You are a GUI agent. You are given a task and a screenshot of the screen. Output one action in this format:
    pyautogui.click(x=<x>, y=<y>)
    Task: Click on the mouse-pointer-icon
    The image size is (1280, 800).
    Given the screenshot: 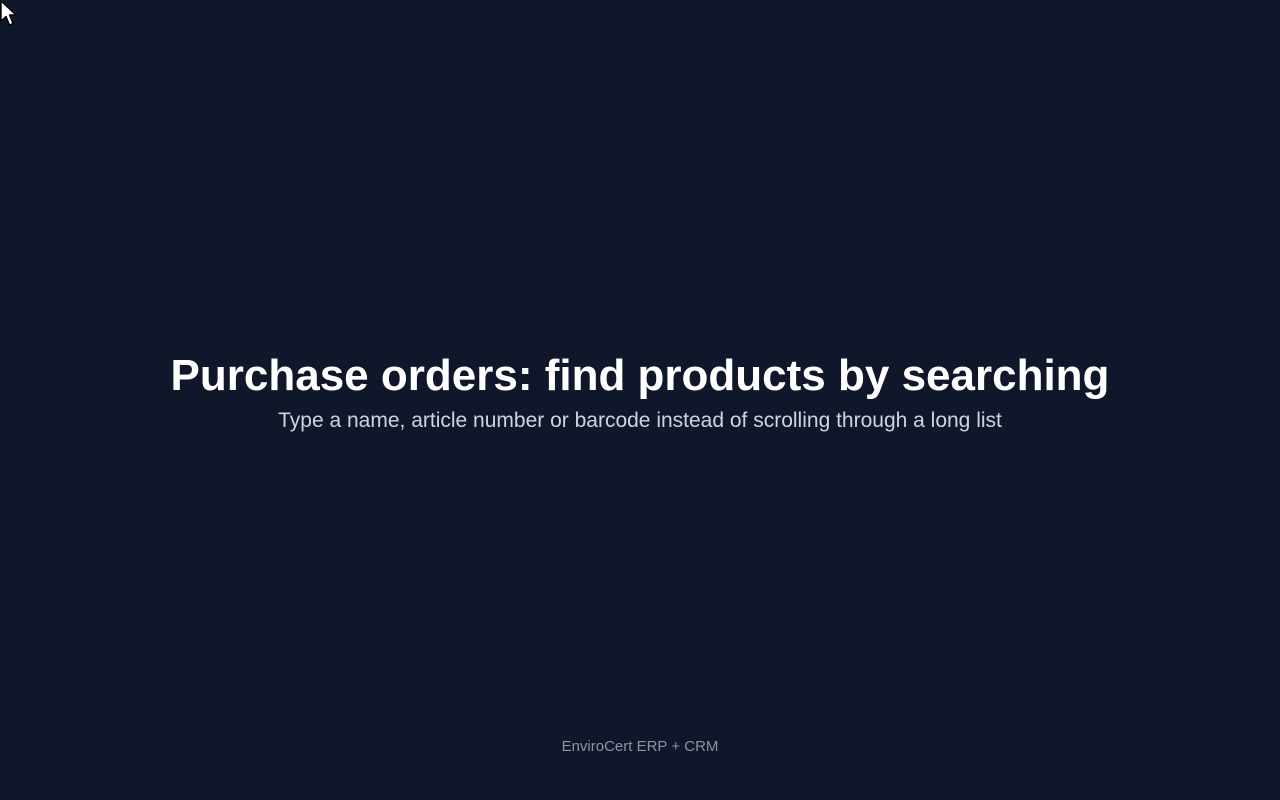 What is the action you would take?
    pyautogui.click(x=8, y=13)
    